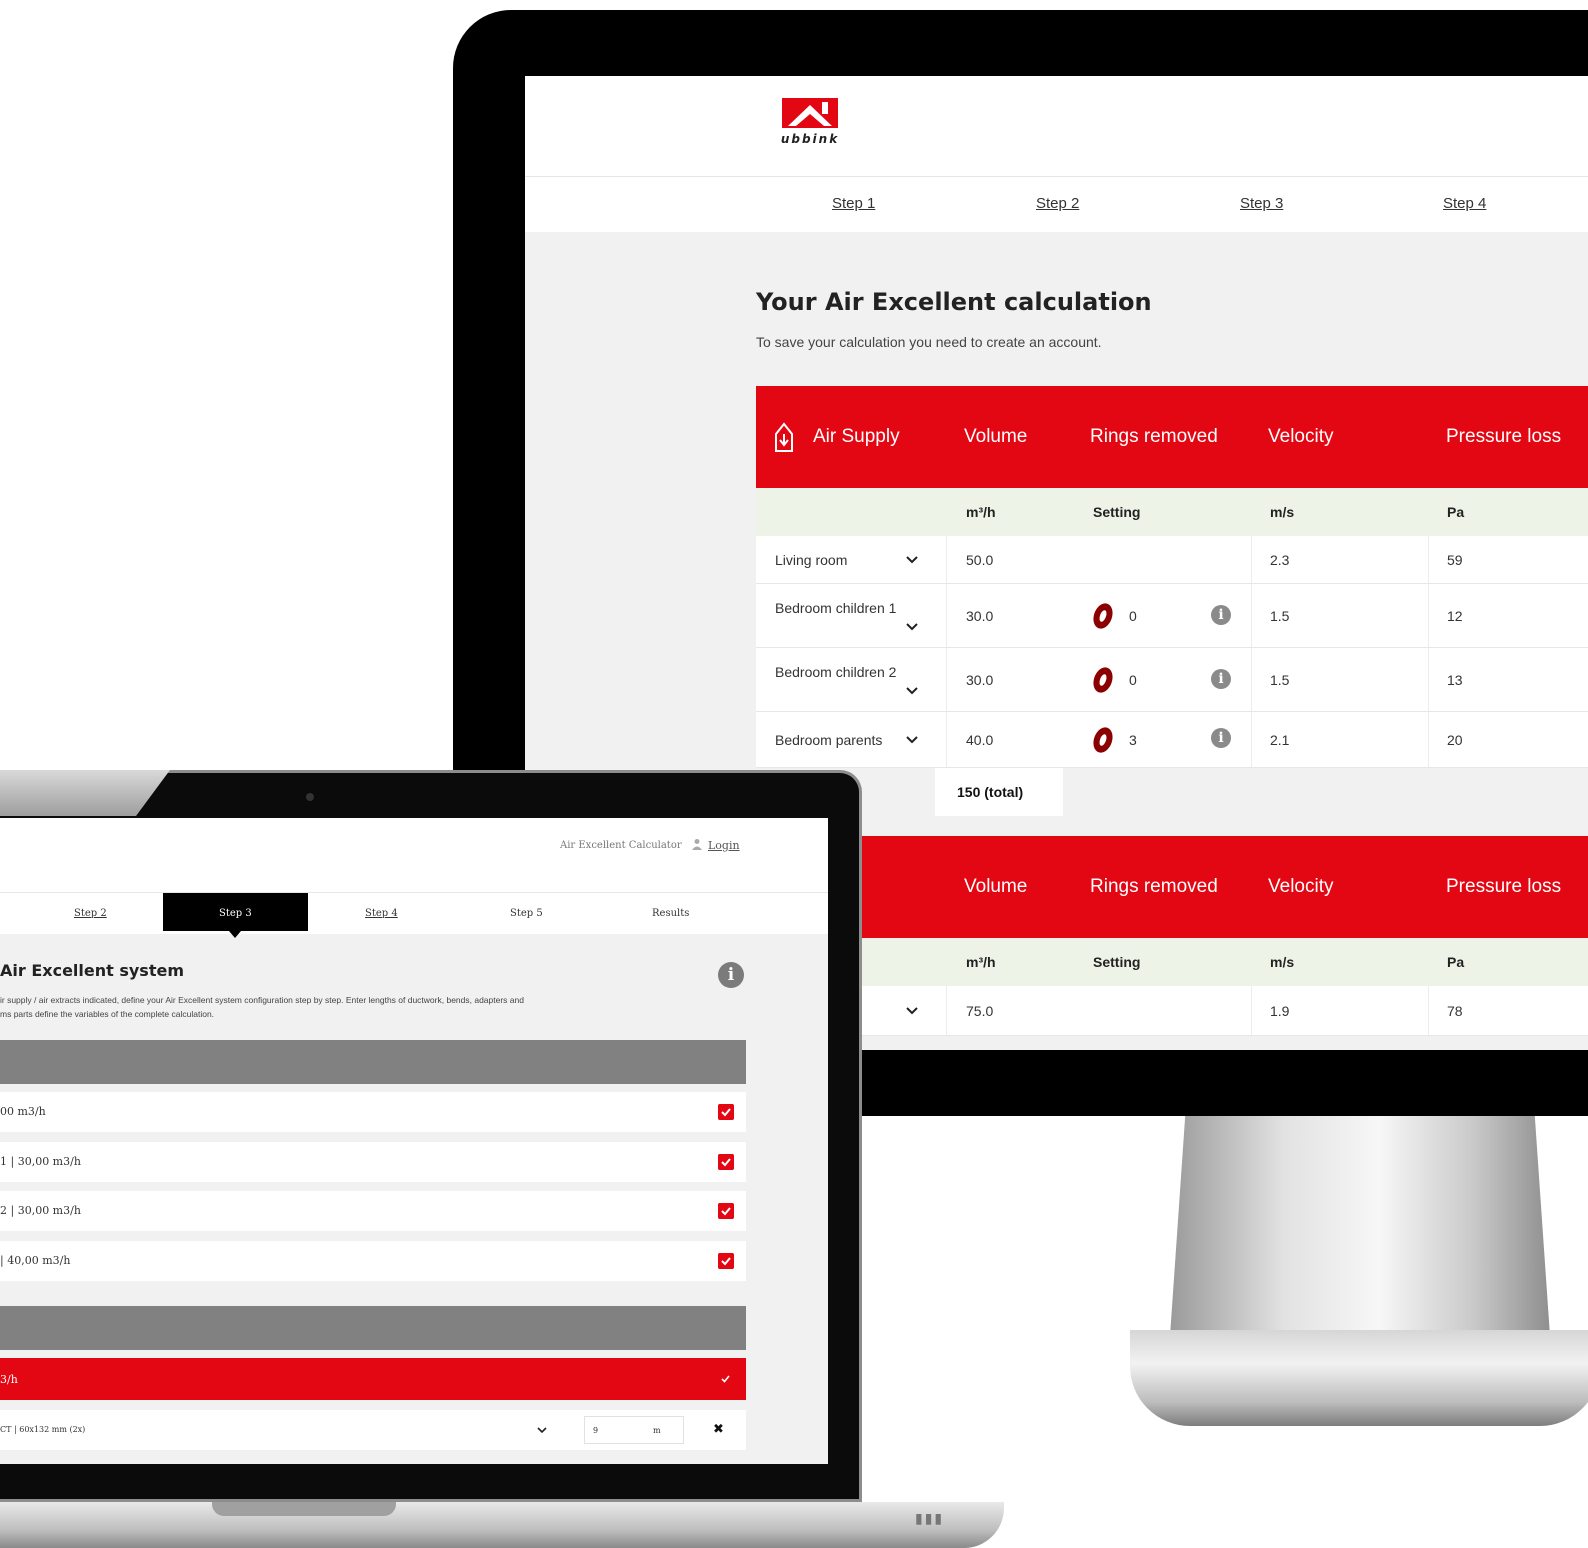 This screenshot has width=1588, height=1548. Describe the element at coordinates (596, 1430) in the screenshot. I see `duct-length-value: 9` at that location.